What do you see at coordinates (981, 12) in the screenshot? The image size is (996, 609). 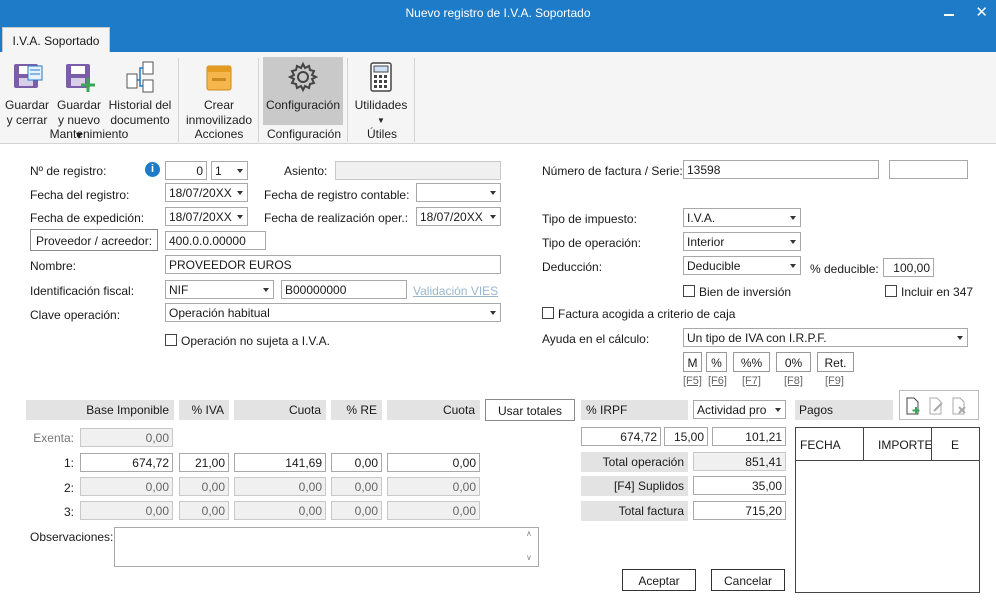 I see `close-icon: ✕` at bounding box center [981, 12].